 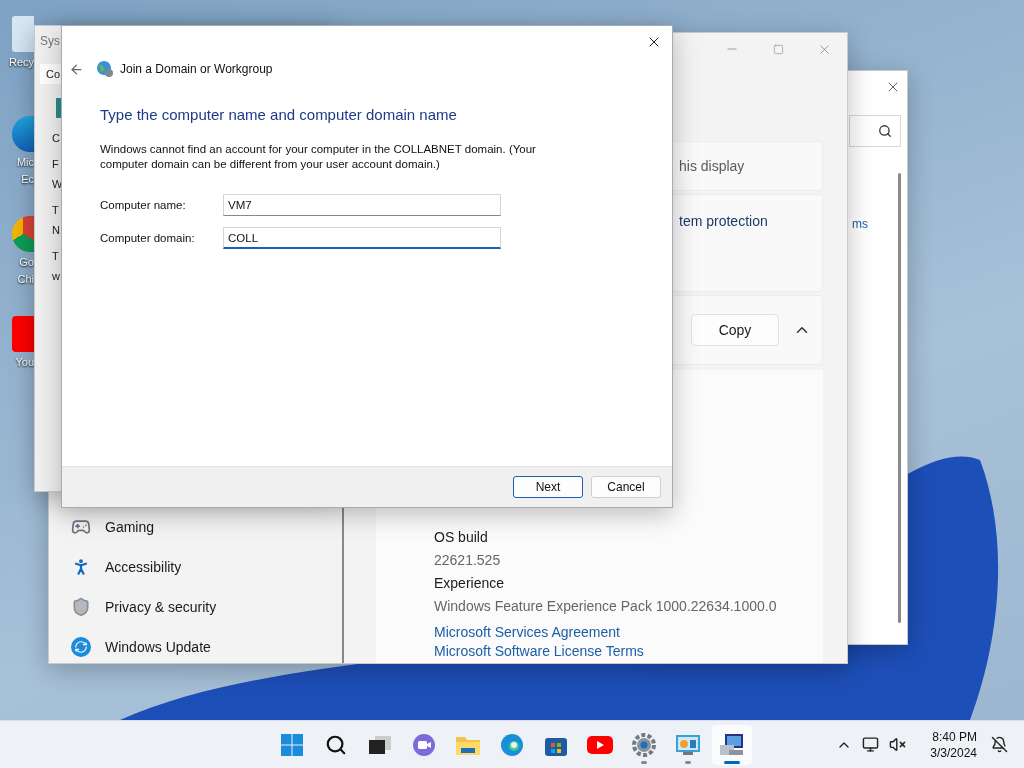 I want to click on shortcut-label: Go, so click(x=26, y=262).